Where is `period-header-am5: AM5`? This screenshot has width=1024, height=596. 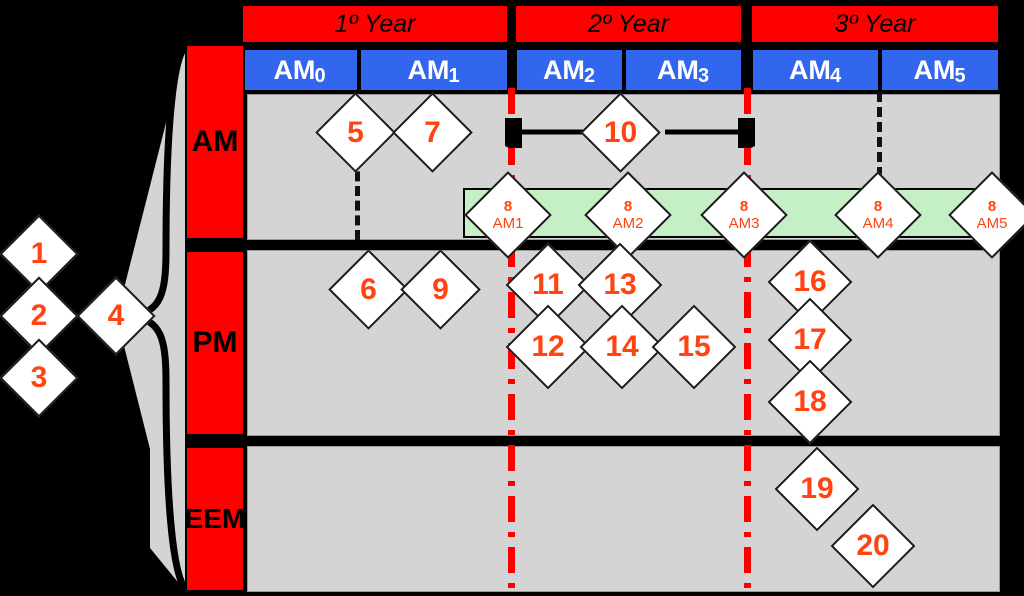 period-header-am5: AM5 is located at coordinates (940, 70).